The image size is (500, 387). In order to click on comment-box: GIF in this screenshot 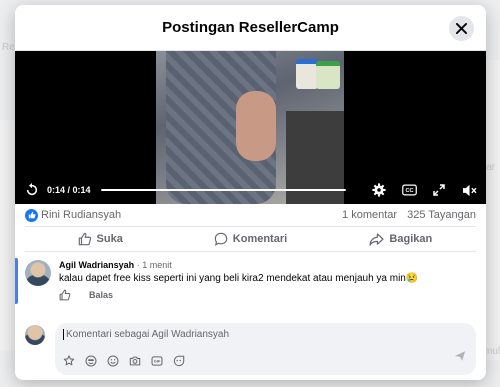, I will do `click(265, 349)`.